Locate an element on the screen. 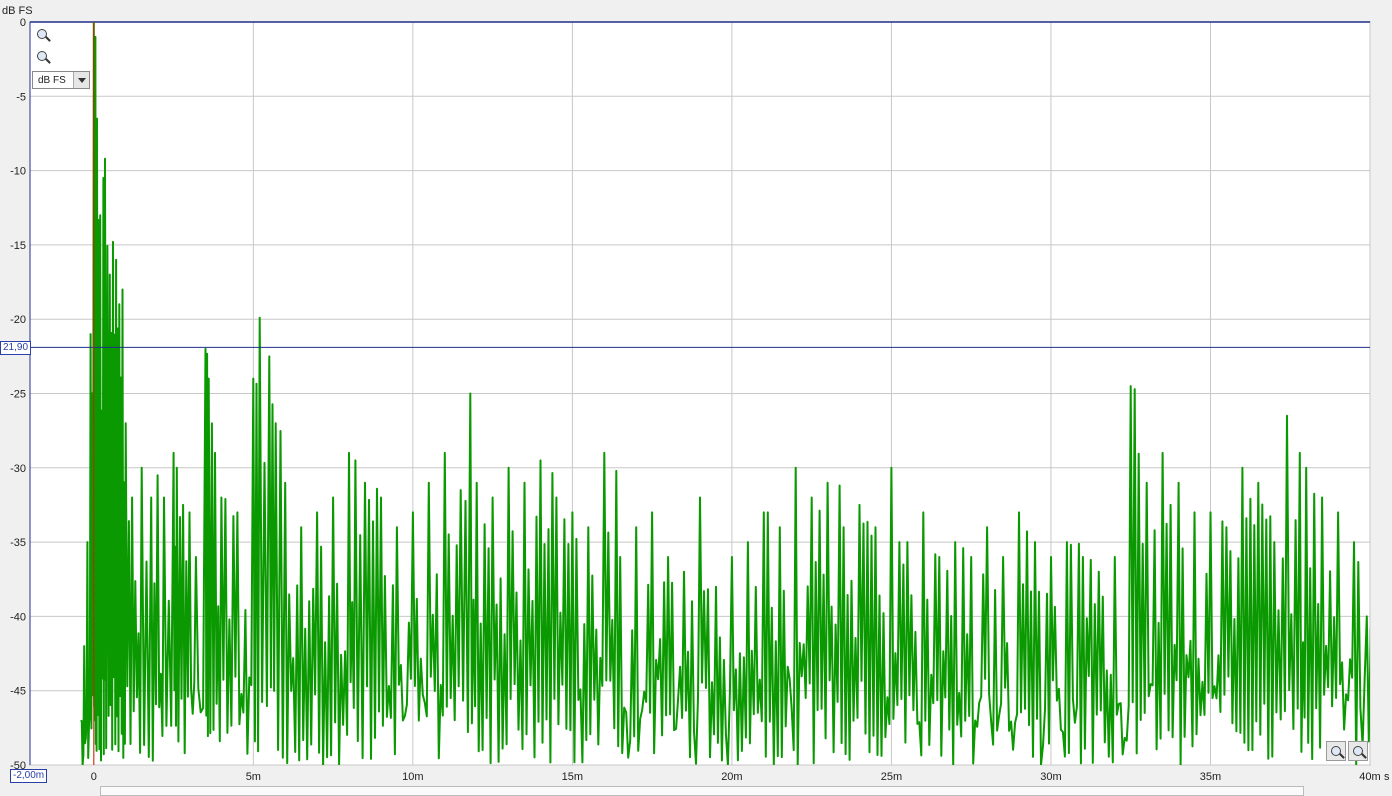 This screenshot has width=1392, height=796. zoom-out-vertical-button is located at coordinates (42, 56).